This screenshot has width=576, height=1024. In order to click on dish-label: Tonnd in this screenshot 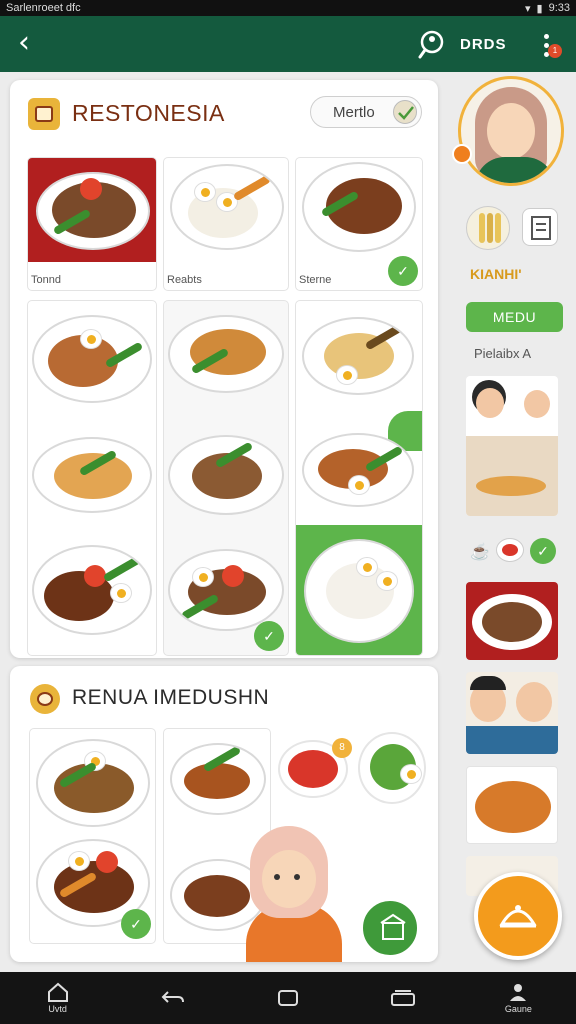, I will do `click(46, 280)`.